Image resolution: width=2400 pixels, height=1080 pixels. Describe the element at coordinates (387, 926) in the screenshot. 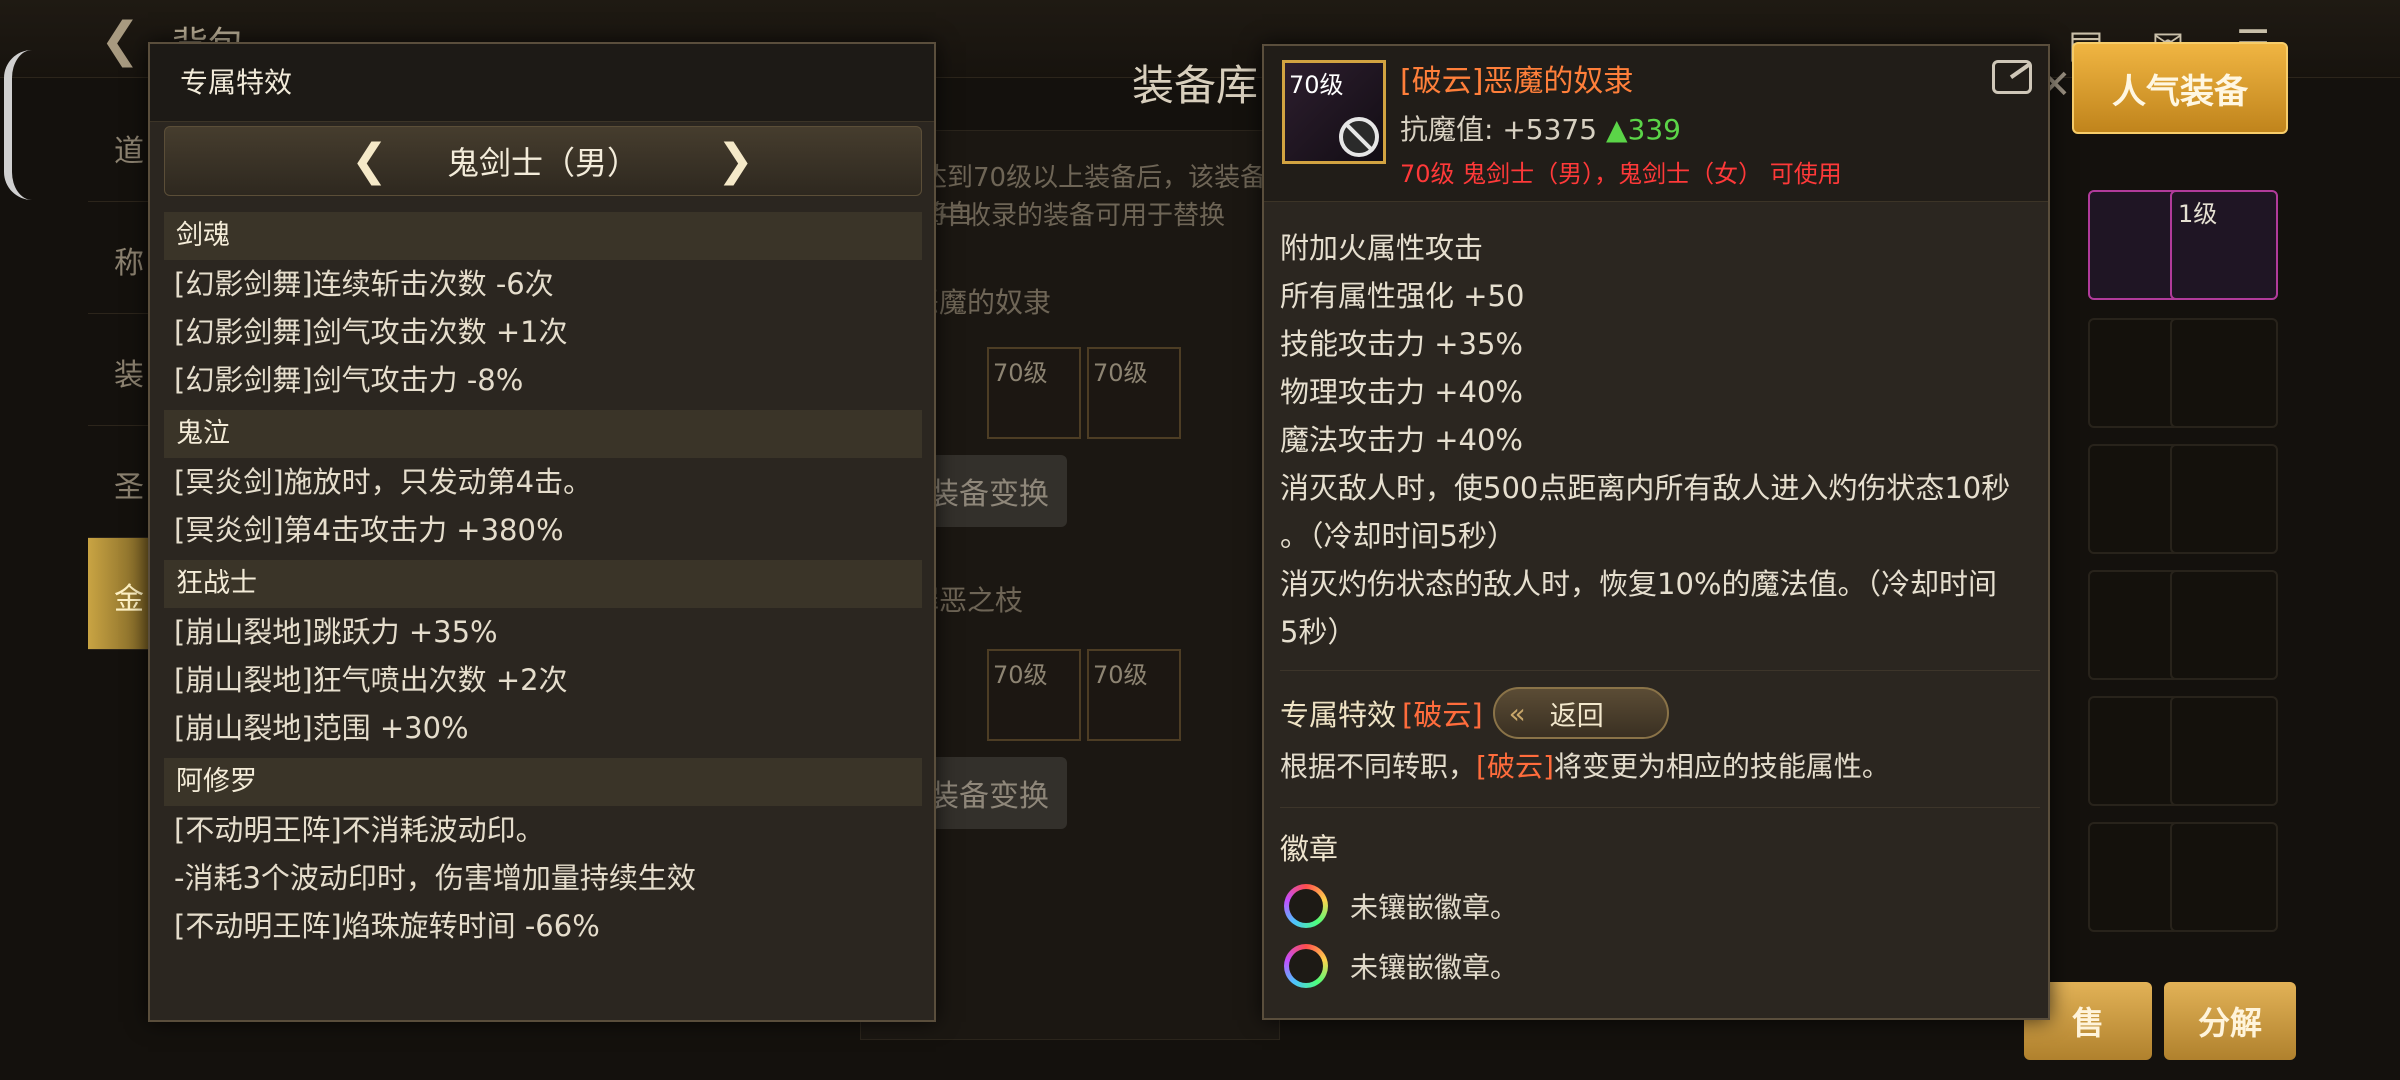

I see `effect-line: [不动明王阵]焰珠旋转时间 -66%` at that location.